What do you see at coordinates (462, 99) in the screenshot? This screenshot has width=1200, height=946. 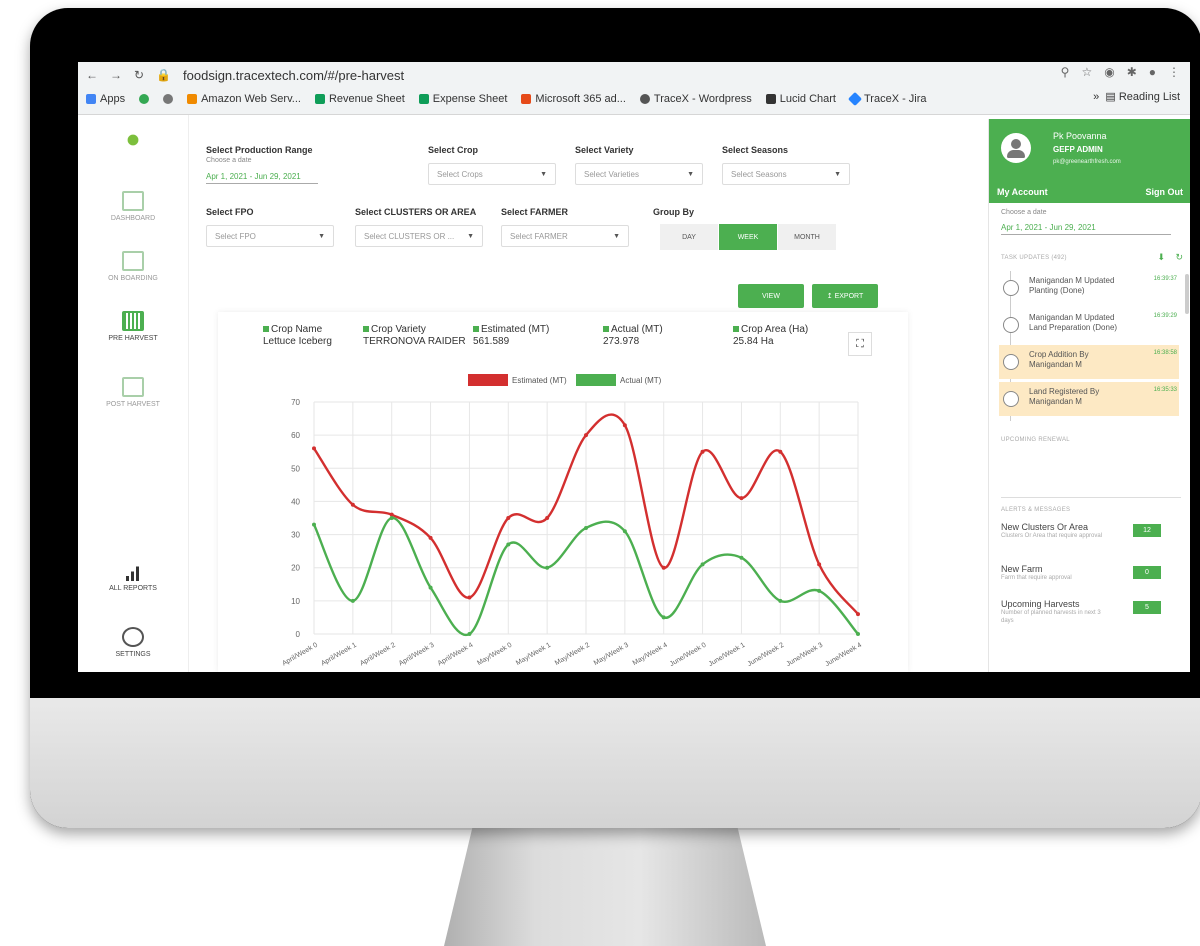 I see `bookmark-expense: Expense Sheet` at bounding box center [462, 99].